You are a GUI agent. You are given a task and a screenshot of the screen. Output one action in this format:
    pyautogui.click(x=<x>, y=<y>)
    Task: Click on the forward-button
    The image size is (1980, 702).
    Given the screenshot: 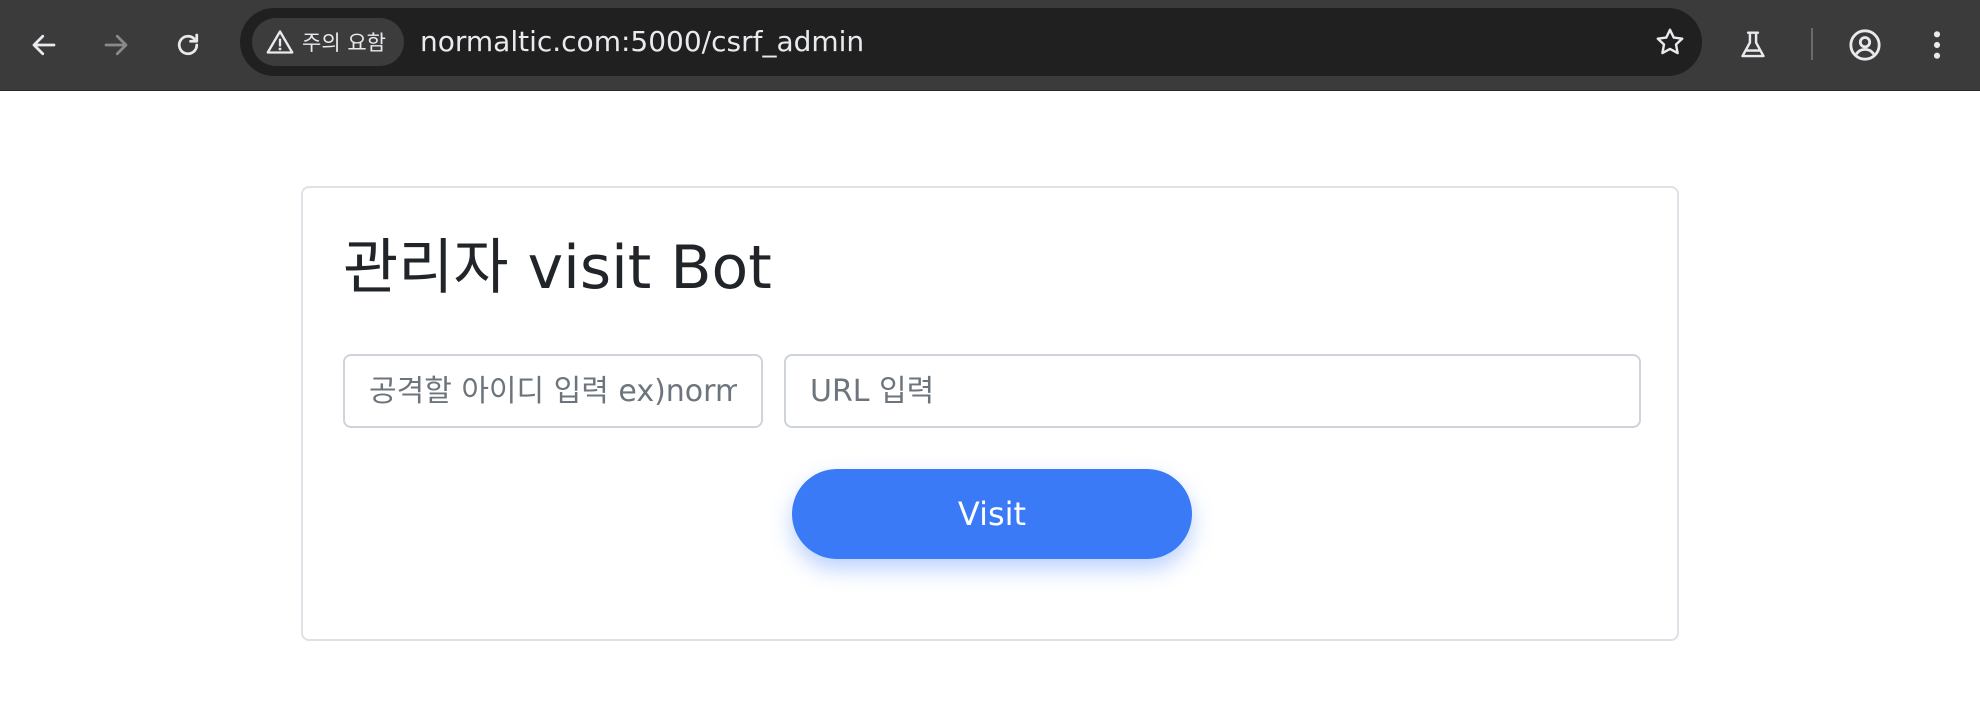 What is the action you would take?
    pyautogui.click(x=116, y=45)
    